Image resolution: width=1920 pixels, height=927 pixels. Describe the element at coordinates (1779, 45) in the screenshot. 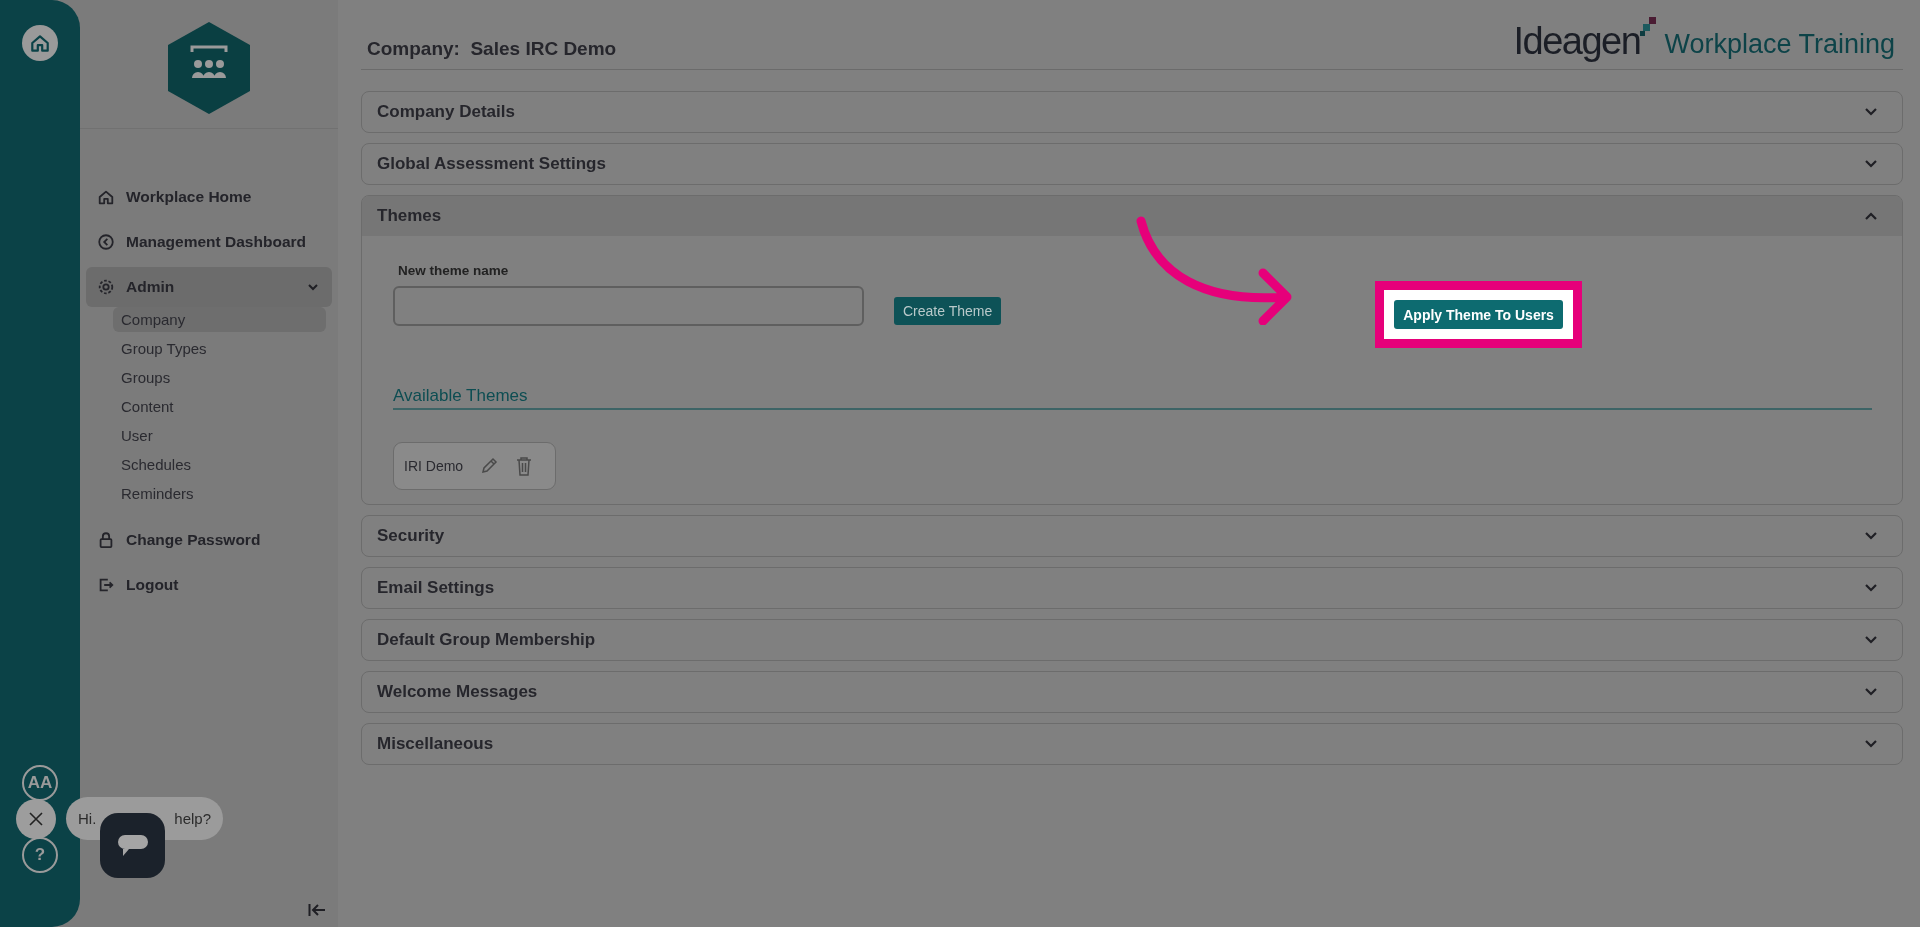

I see `product-name: Workplace Training` at that location.